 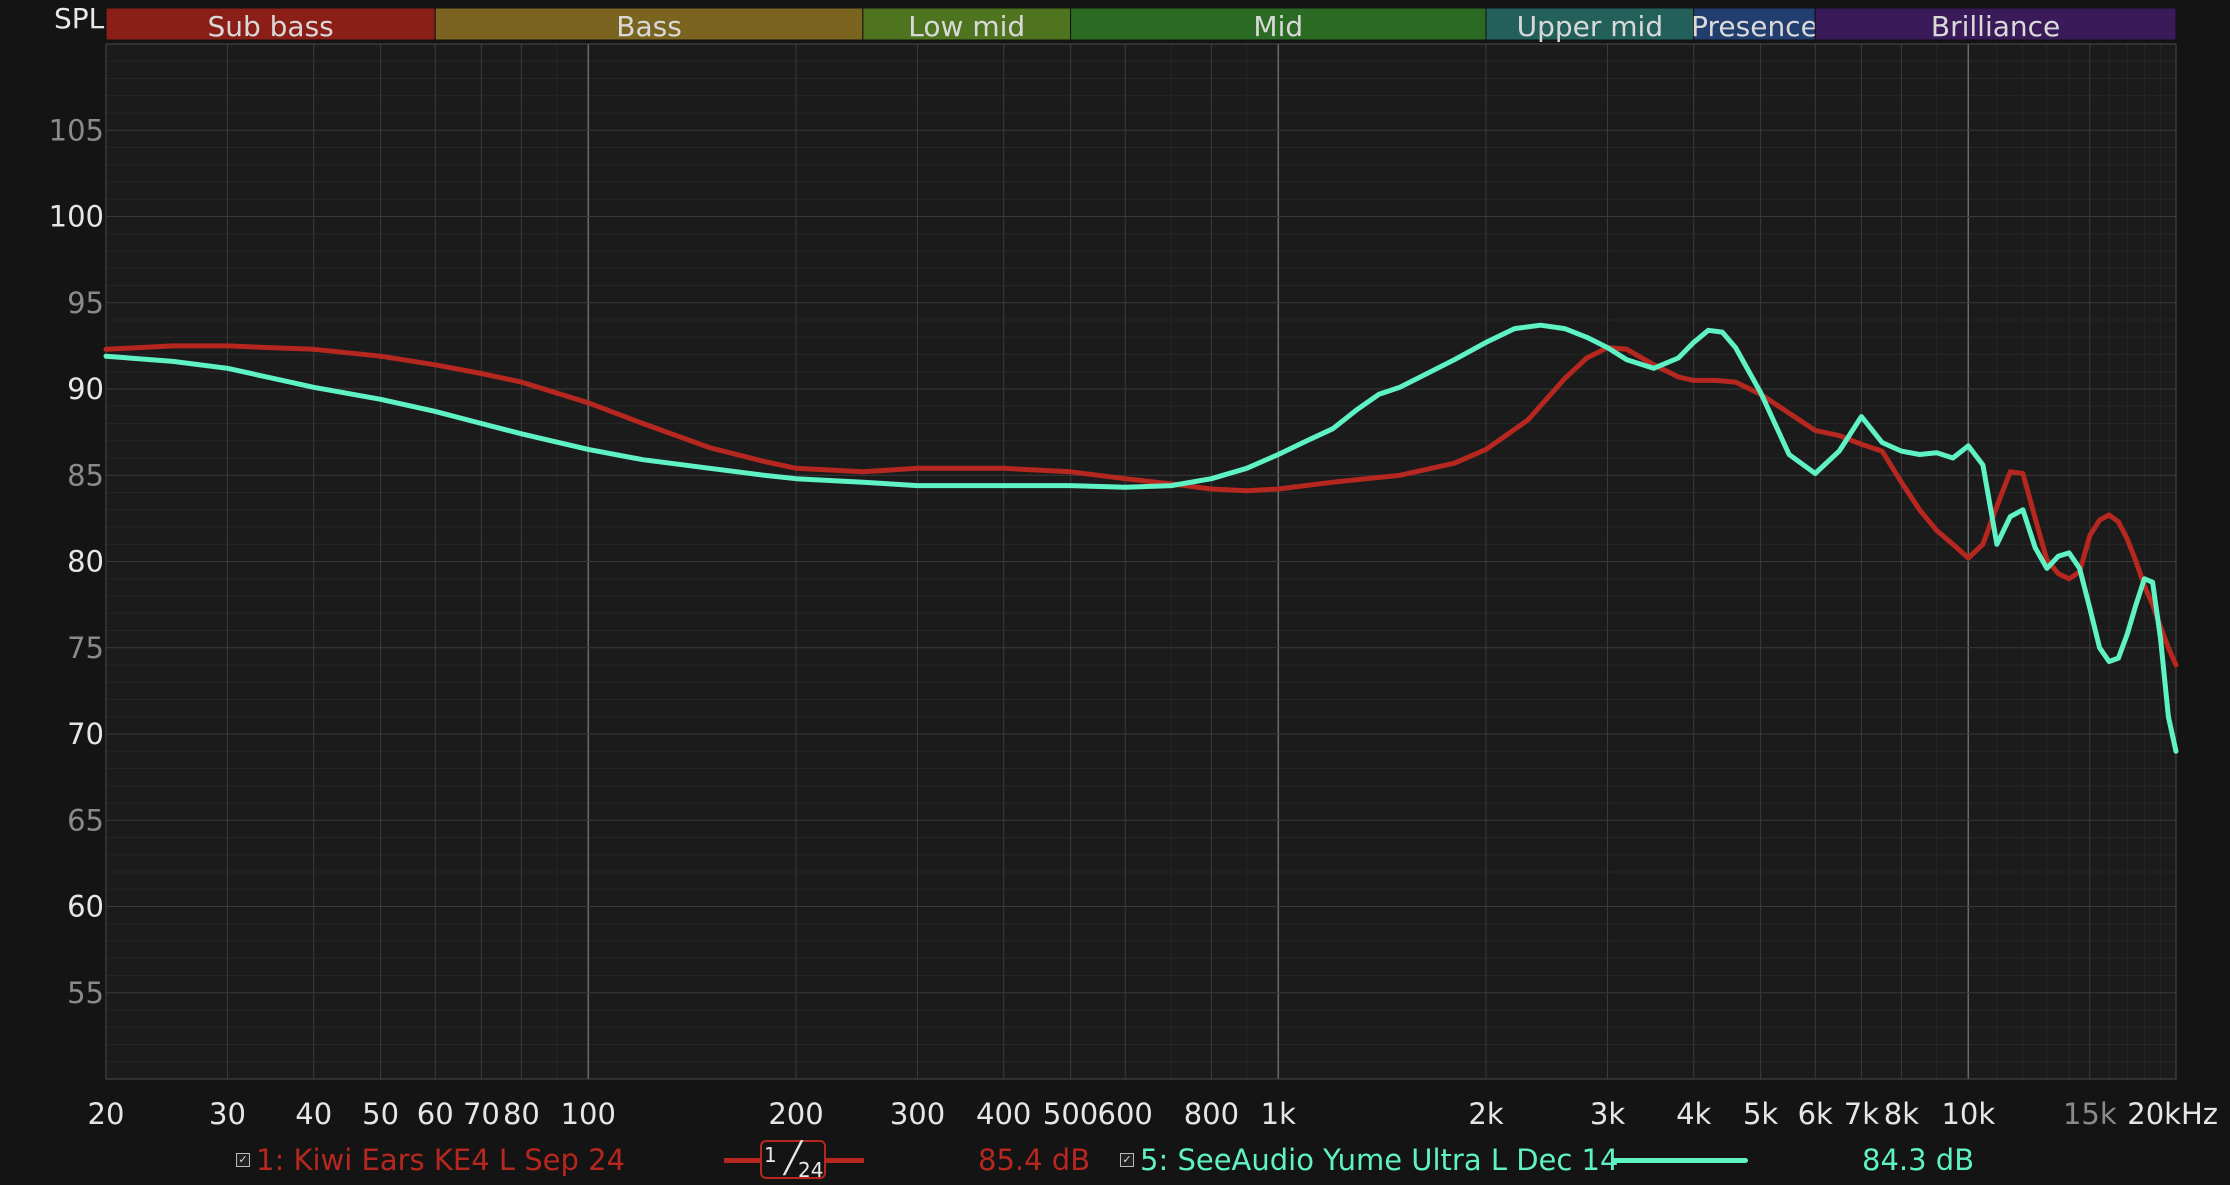 I want to click on x-tick-label: 300, so click(x=917, y=1114).